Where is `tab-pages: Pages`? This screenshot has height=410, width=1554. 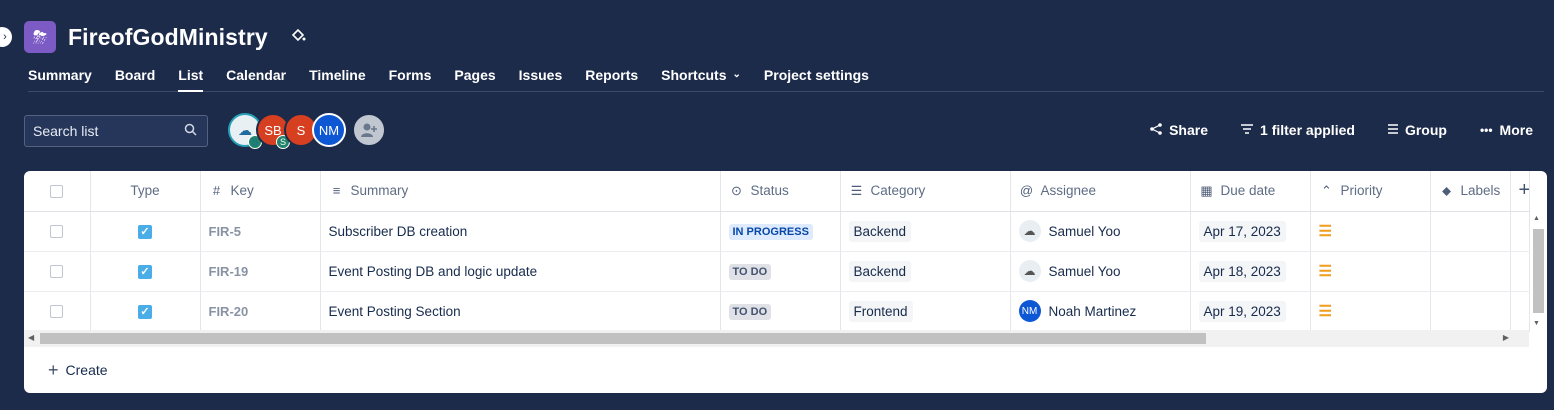
tab-pages: Pages is located at coordinates (474, 75).